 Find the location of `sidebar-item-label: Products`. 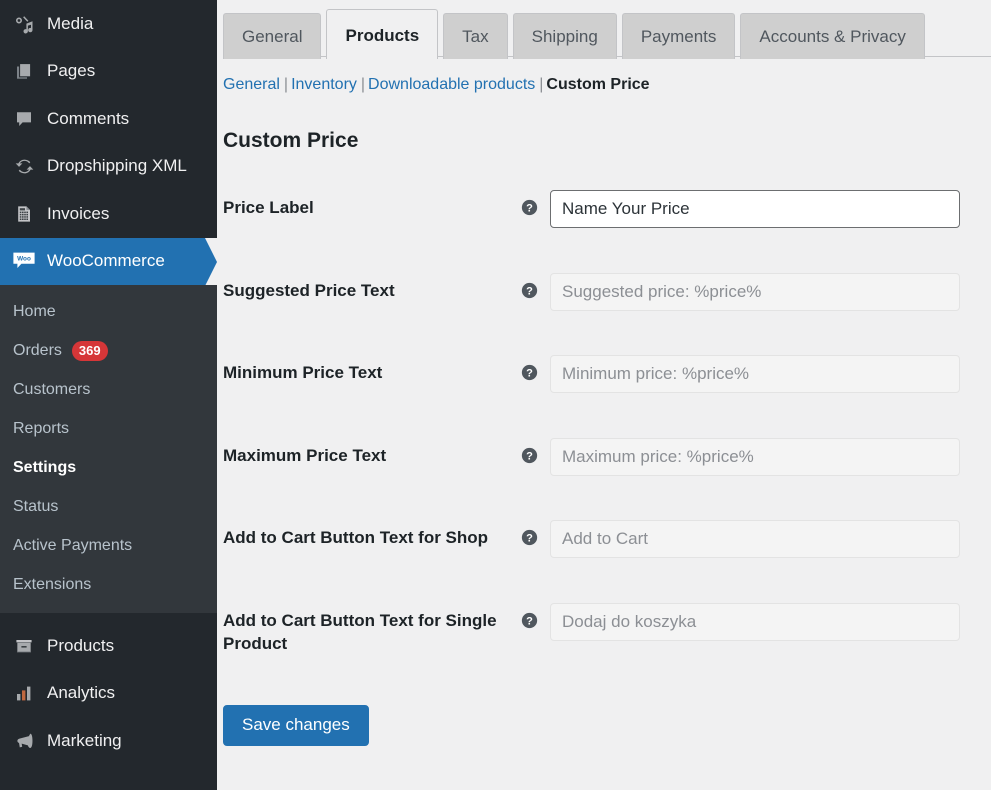

sidebar-item-label: Products is located at coordinates (81, 645).